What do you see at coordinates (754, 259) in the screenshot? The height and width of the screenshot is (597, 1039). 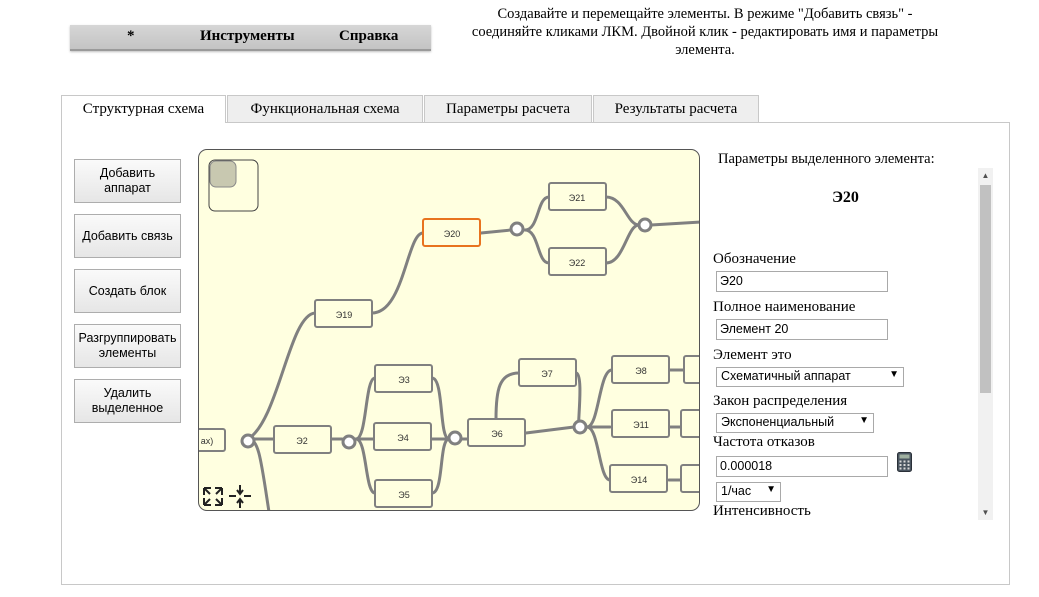 I see `designation-label: Обозначение` at bounding box center [754, 259].